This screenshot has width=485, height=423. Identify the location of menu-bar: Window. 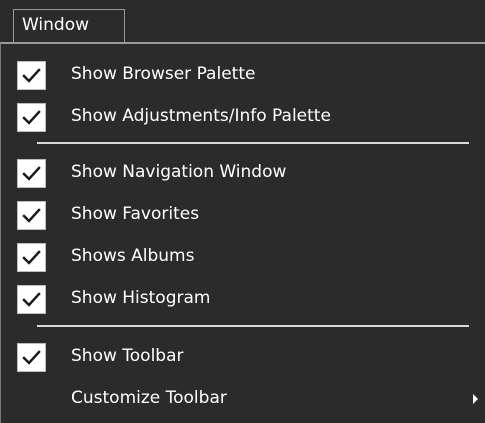
(242, 21).